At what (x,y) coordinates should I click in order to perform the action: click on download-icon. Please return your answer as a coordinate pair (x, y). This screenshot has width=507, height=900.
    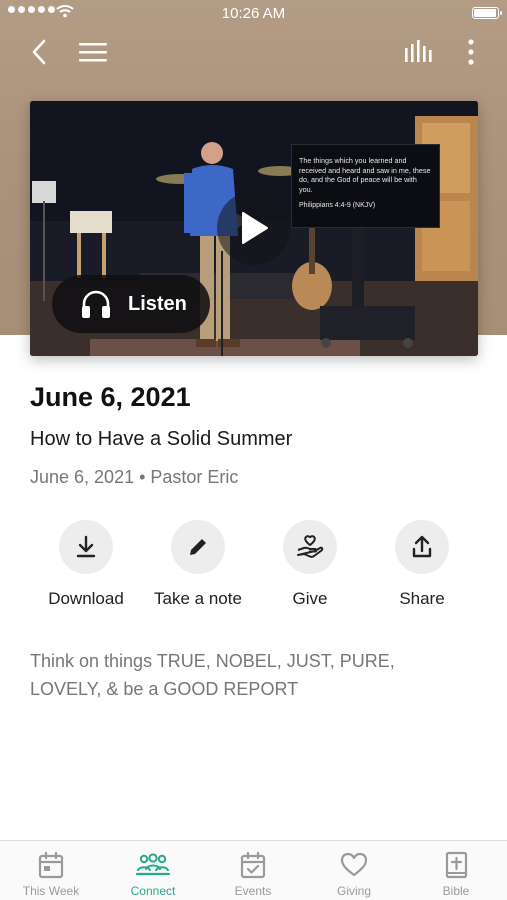
    Looking at the image, I should click on (86, 546).